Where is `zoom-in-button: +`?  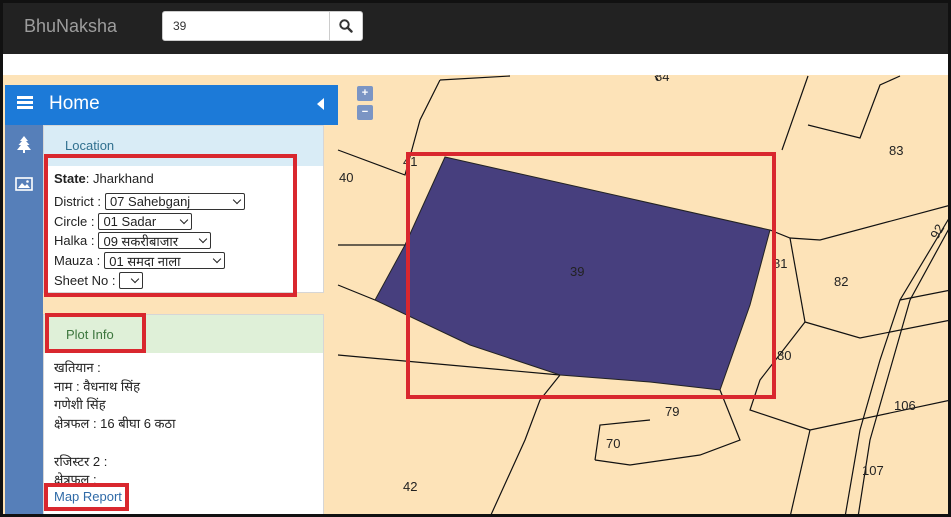 zoom-in-button: + is located at coordinates (365, 93).